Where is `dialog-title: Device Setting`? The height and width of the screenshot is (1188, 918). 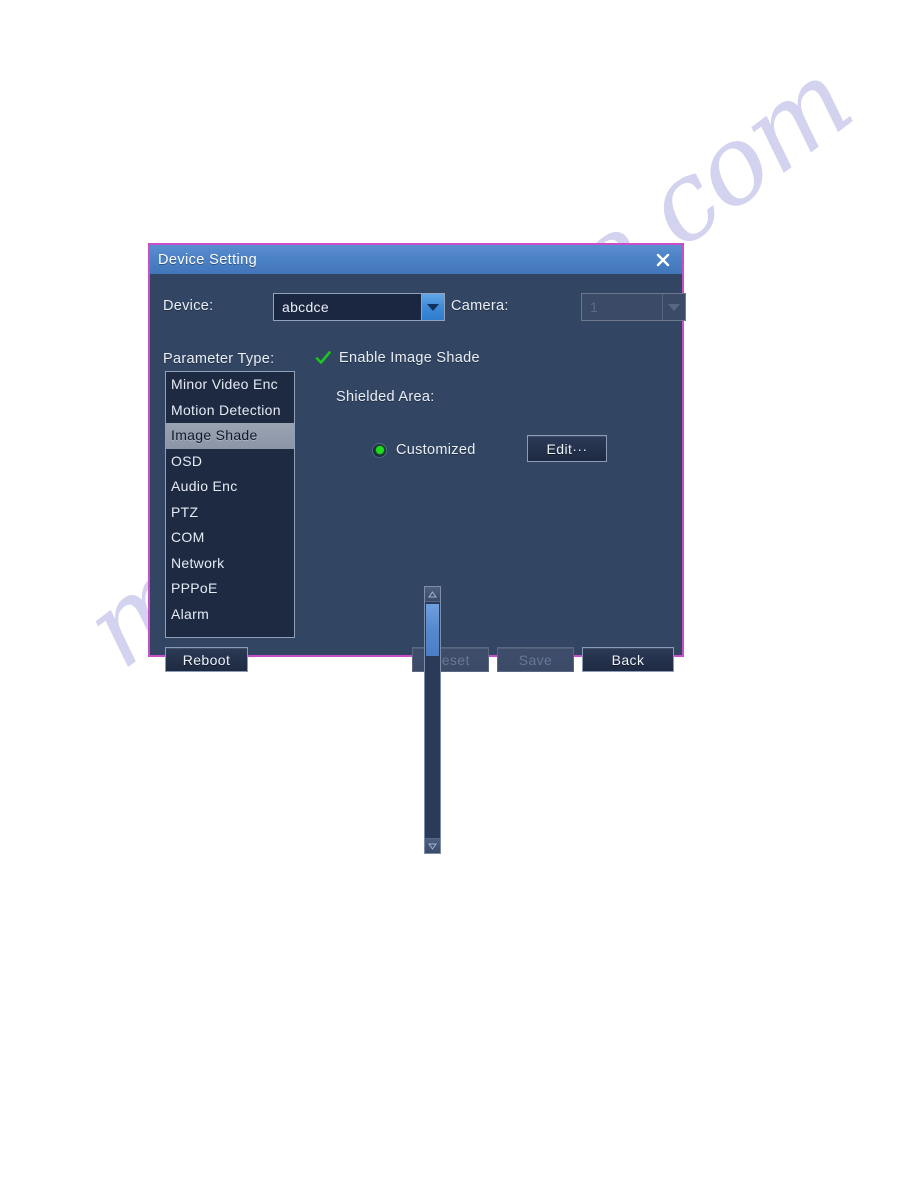
dialog-title: Device Setting is located at coordinates (208, 259).